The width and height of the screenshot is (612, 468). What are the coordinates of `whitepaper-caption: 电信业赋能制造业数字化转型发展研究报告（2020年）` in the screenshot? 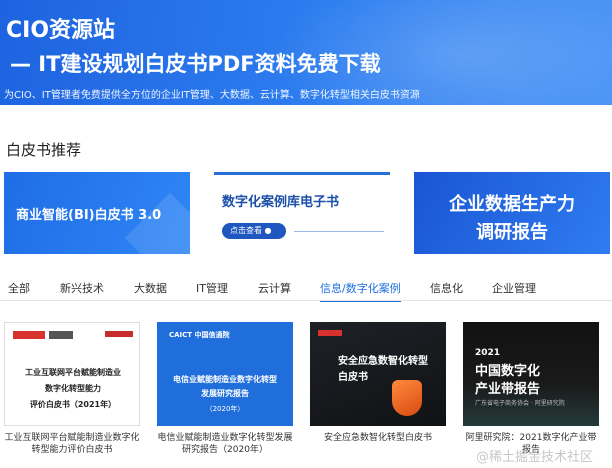 It's located at (225, 444).